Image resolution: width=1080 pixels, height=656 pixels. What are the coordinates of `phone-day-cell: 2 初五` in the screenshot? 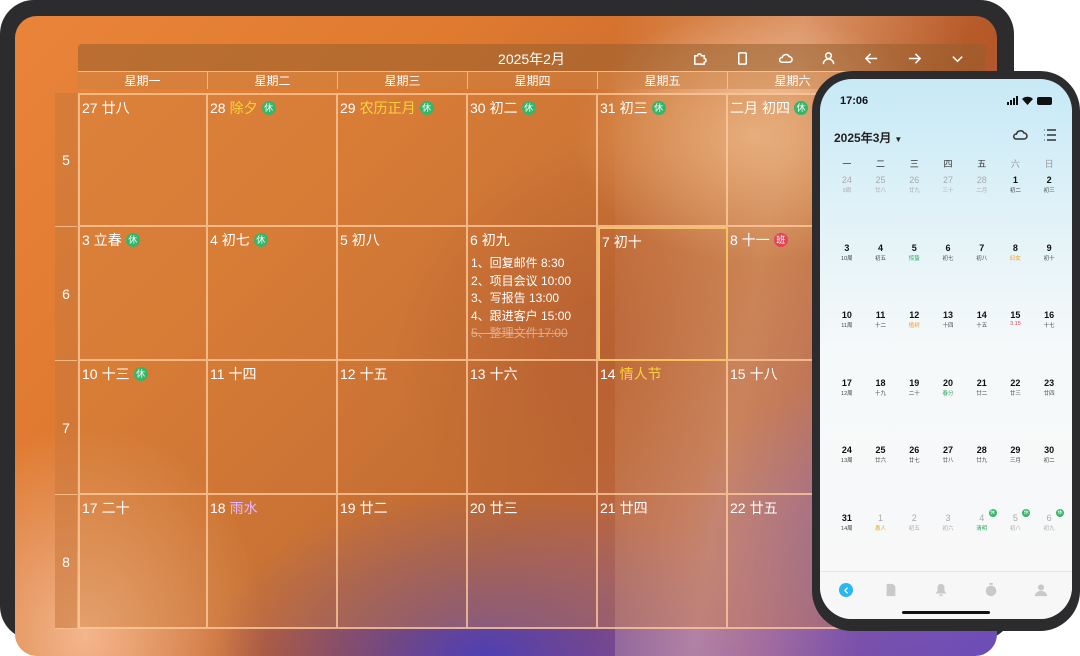 It's located at (914, 545).